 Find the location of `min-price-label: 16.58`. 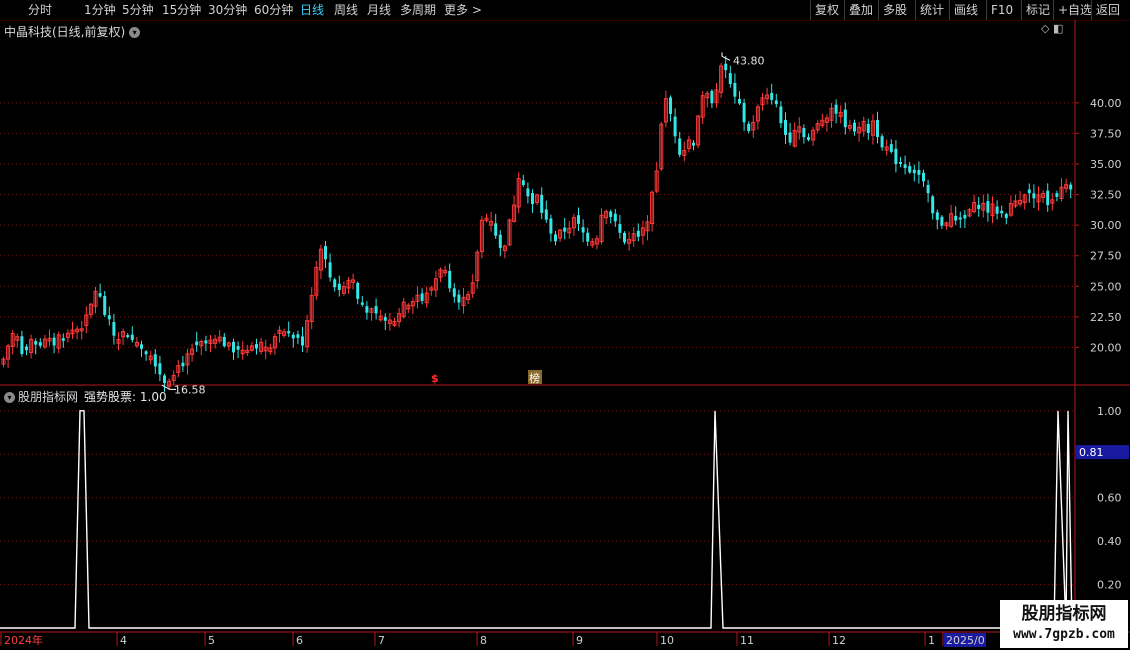

min-price-label: 16.58 is located at coordinates (190, 389).